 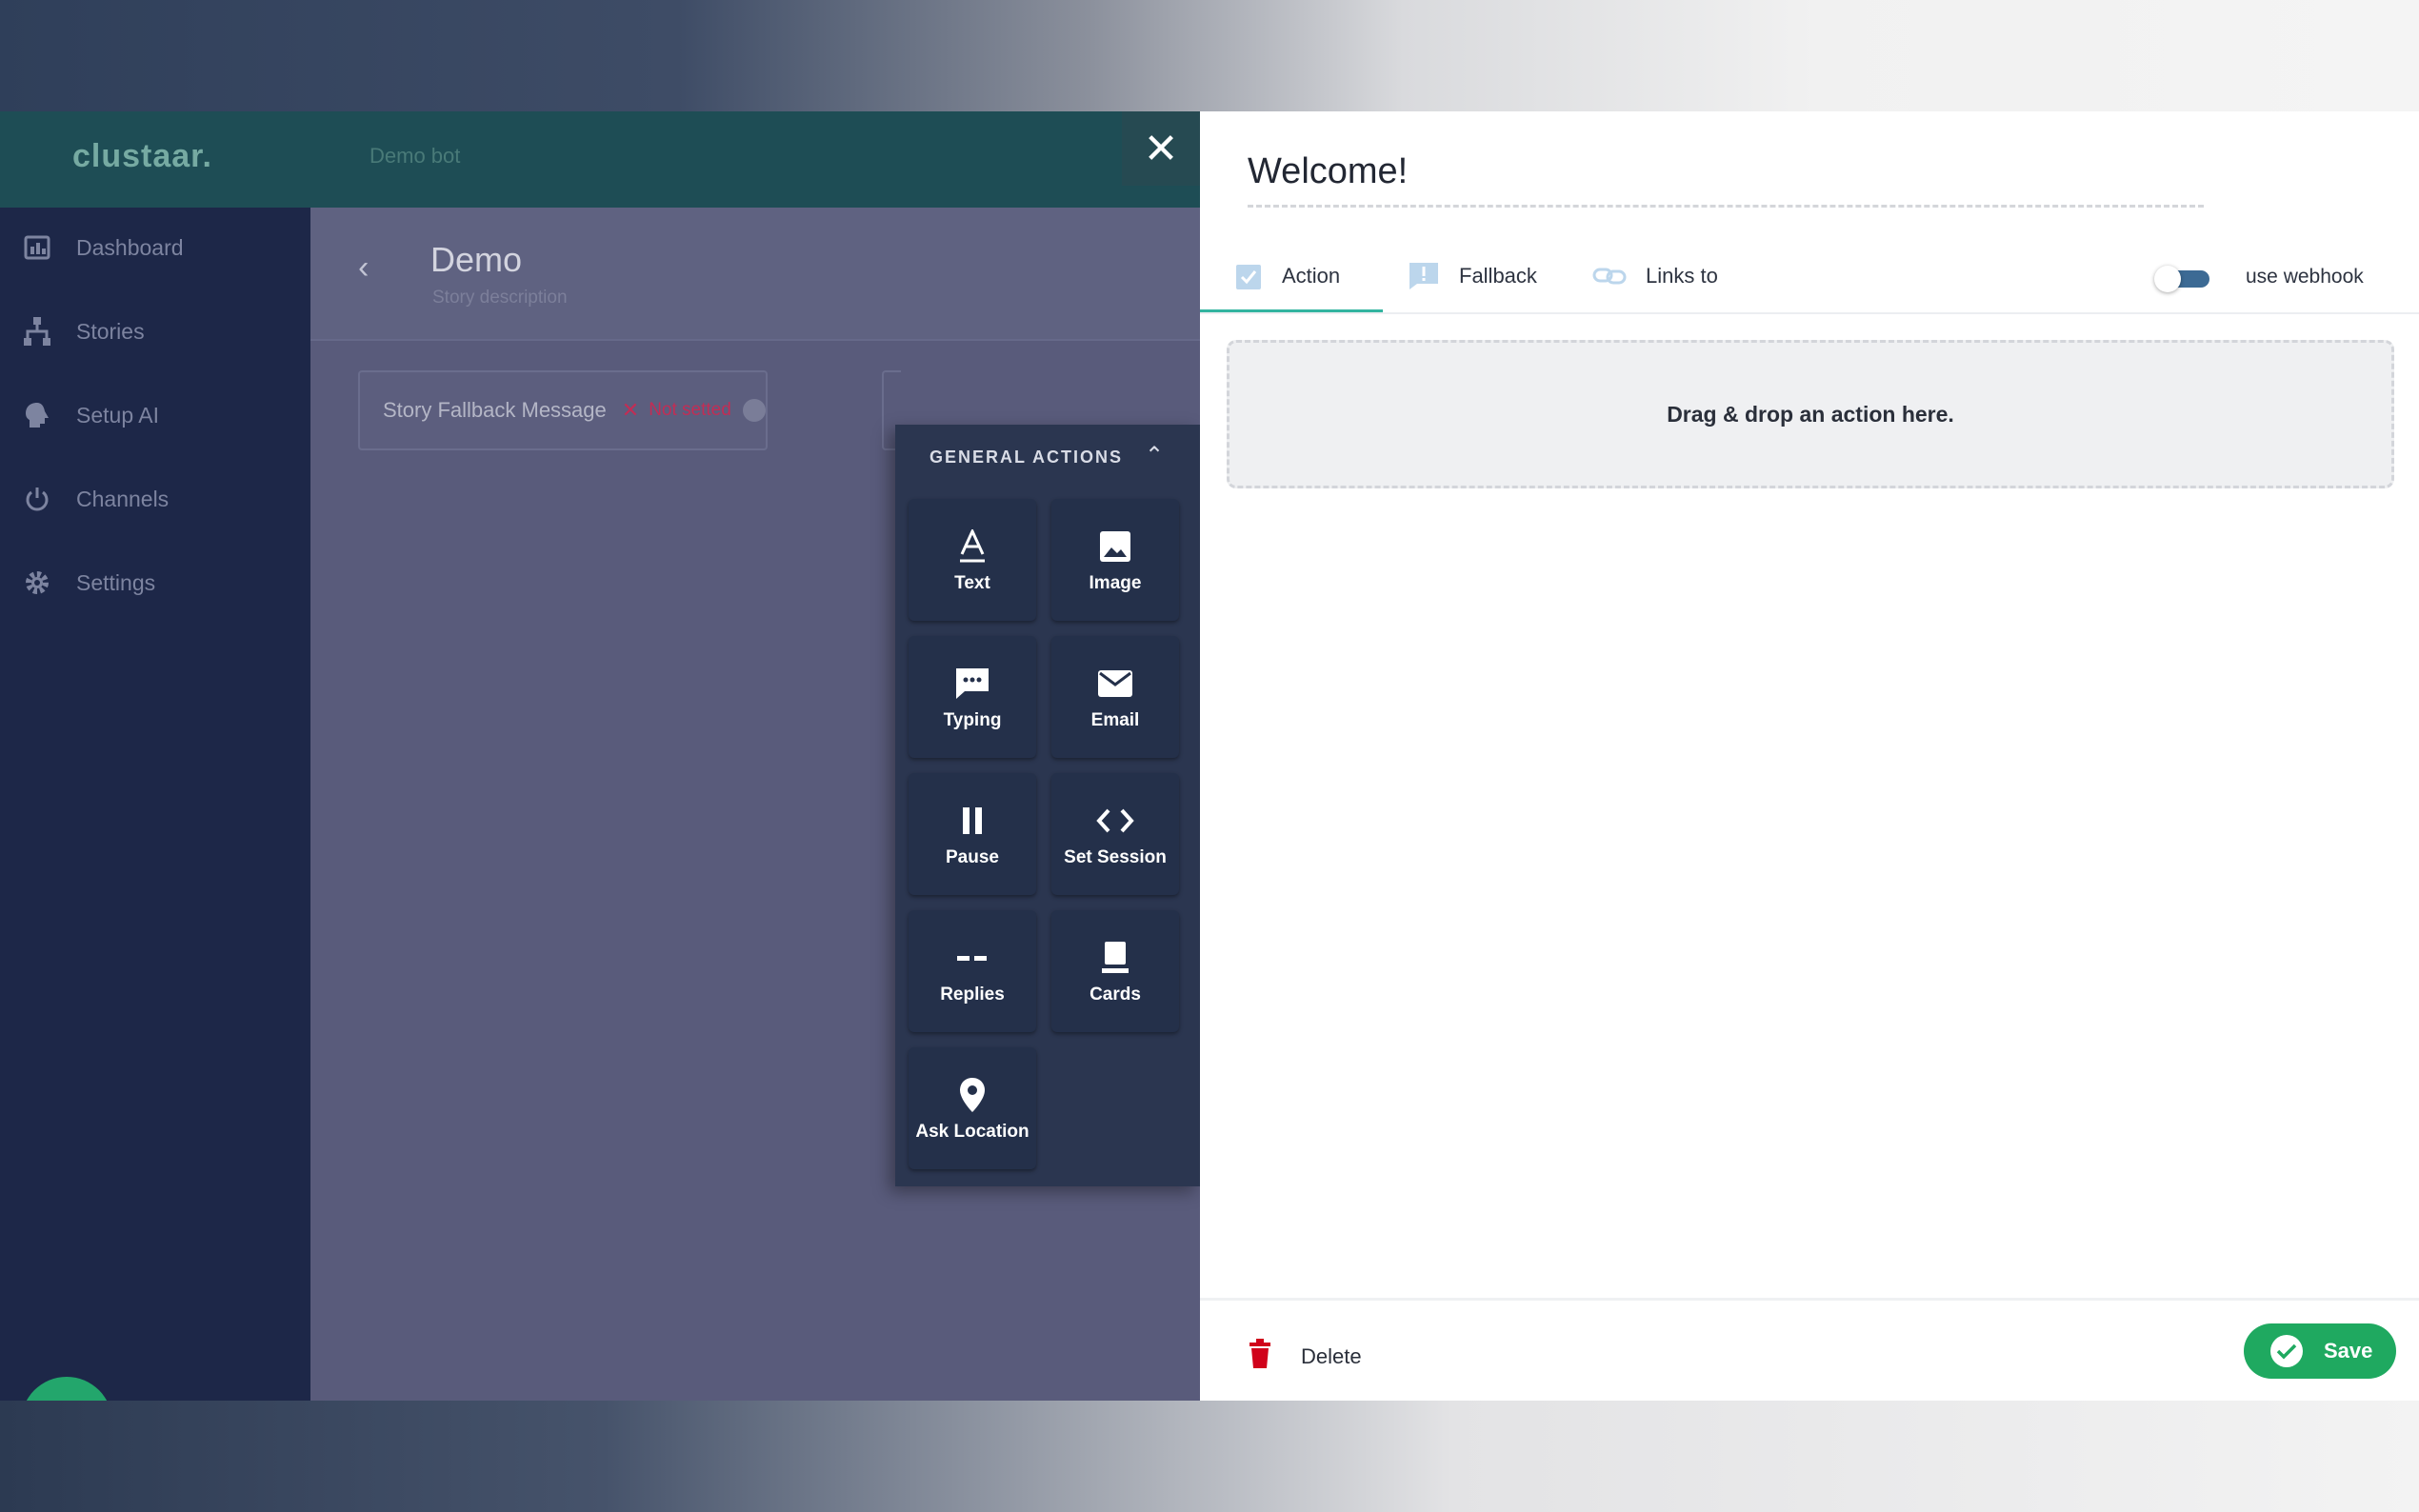 I want to click on action-tile-set-session: Set Session, so click(x=1115, y=834).